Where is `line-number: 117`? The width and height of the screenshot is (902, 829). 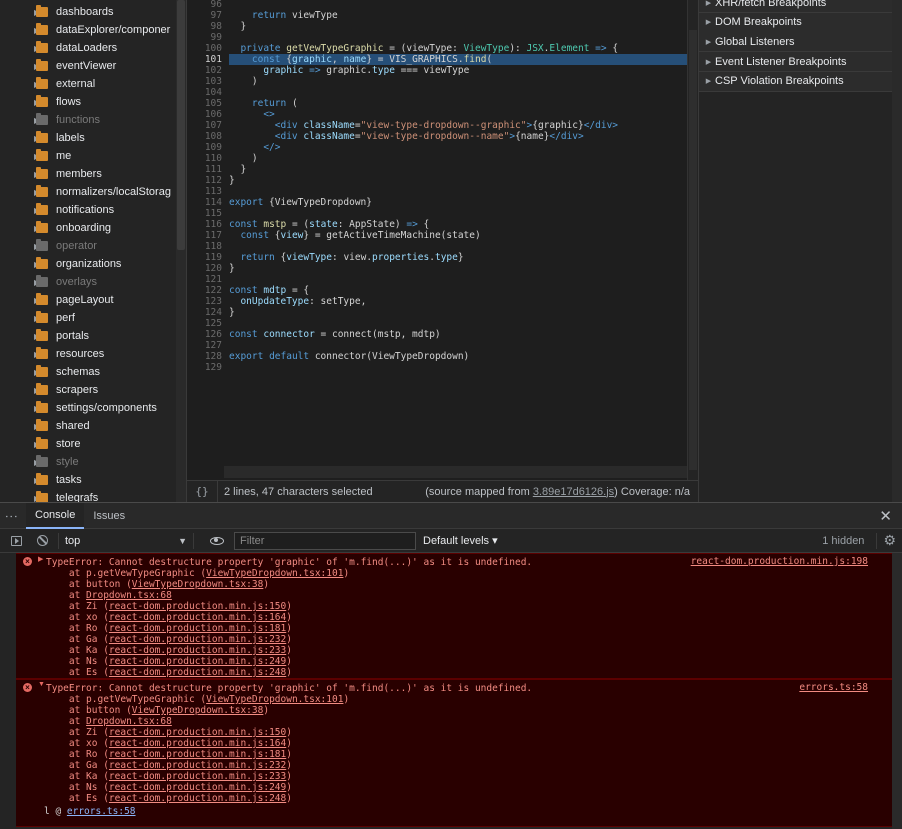 line-number: 117 is located at coordinates (204, 235).